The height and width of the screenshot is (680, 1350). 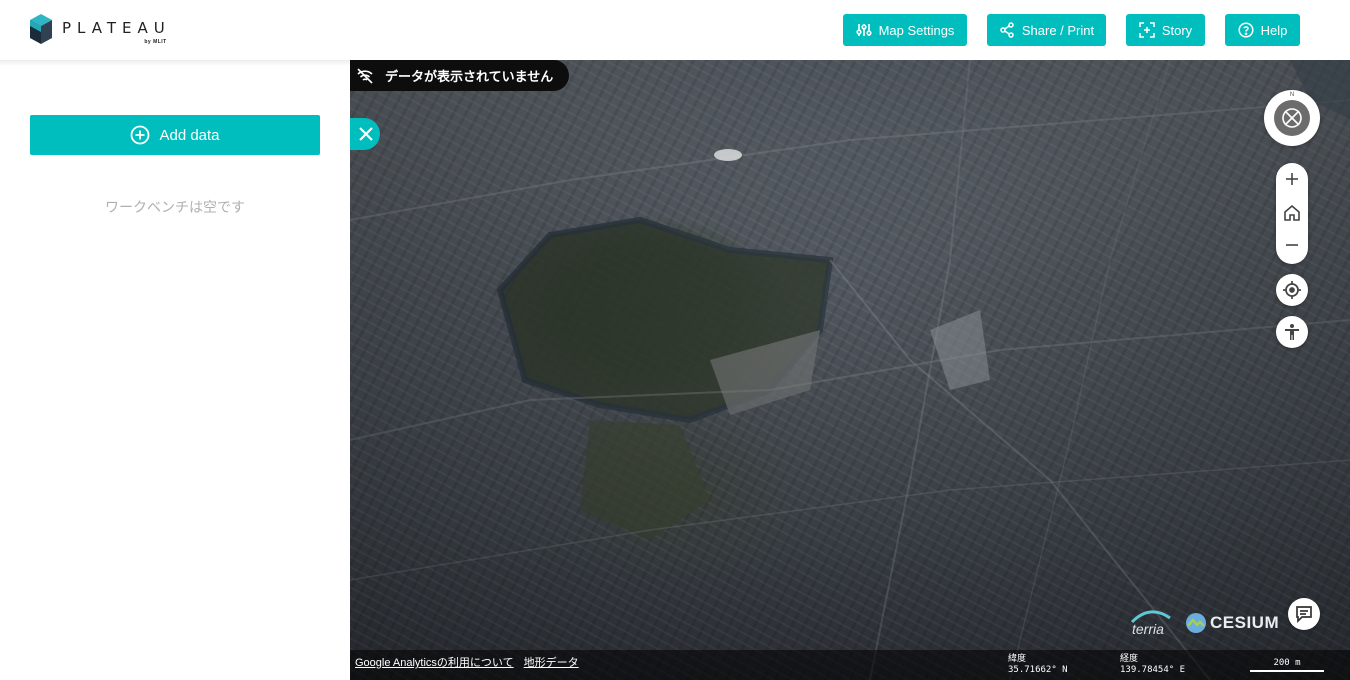 I want to click on map-settings-button: Map Settings, so click(x=905, y=30).